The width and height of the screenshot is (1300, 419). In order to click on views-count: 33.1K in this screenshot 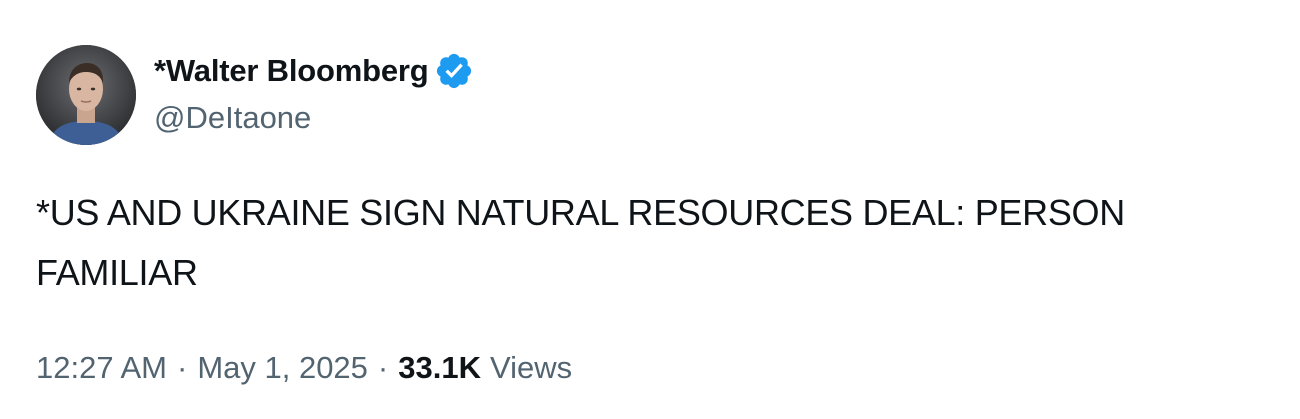, I will do `click(439, 367)`.